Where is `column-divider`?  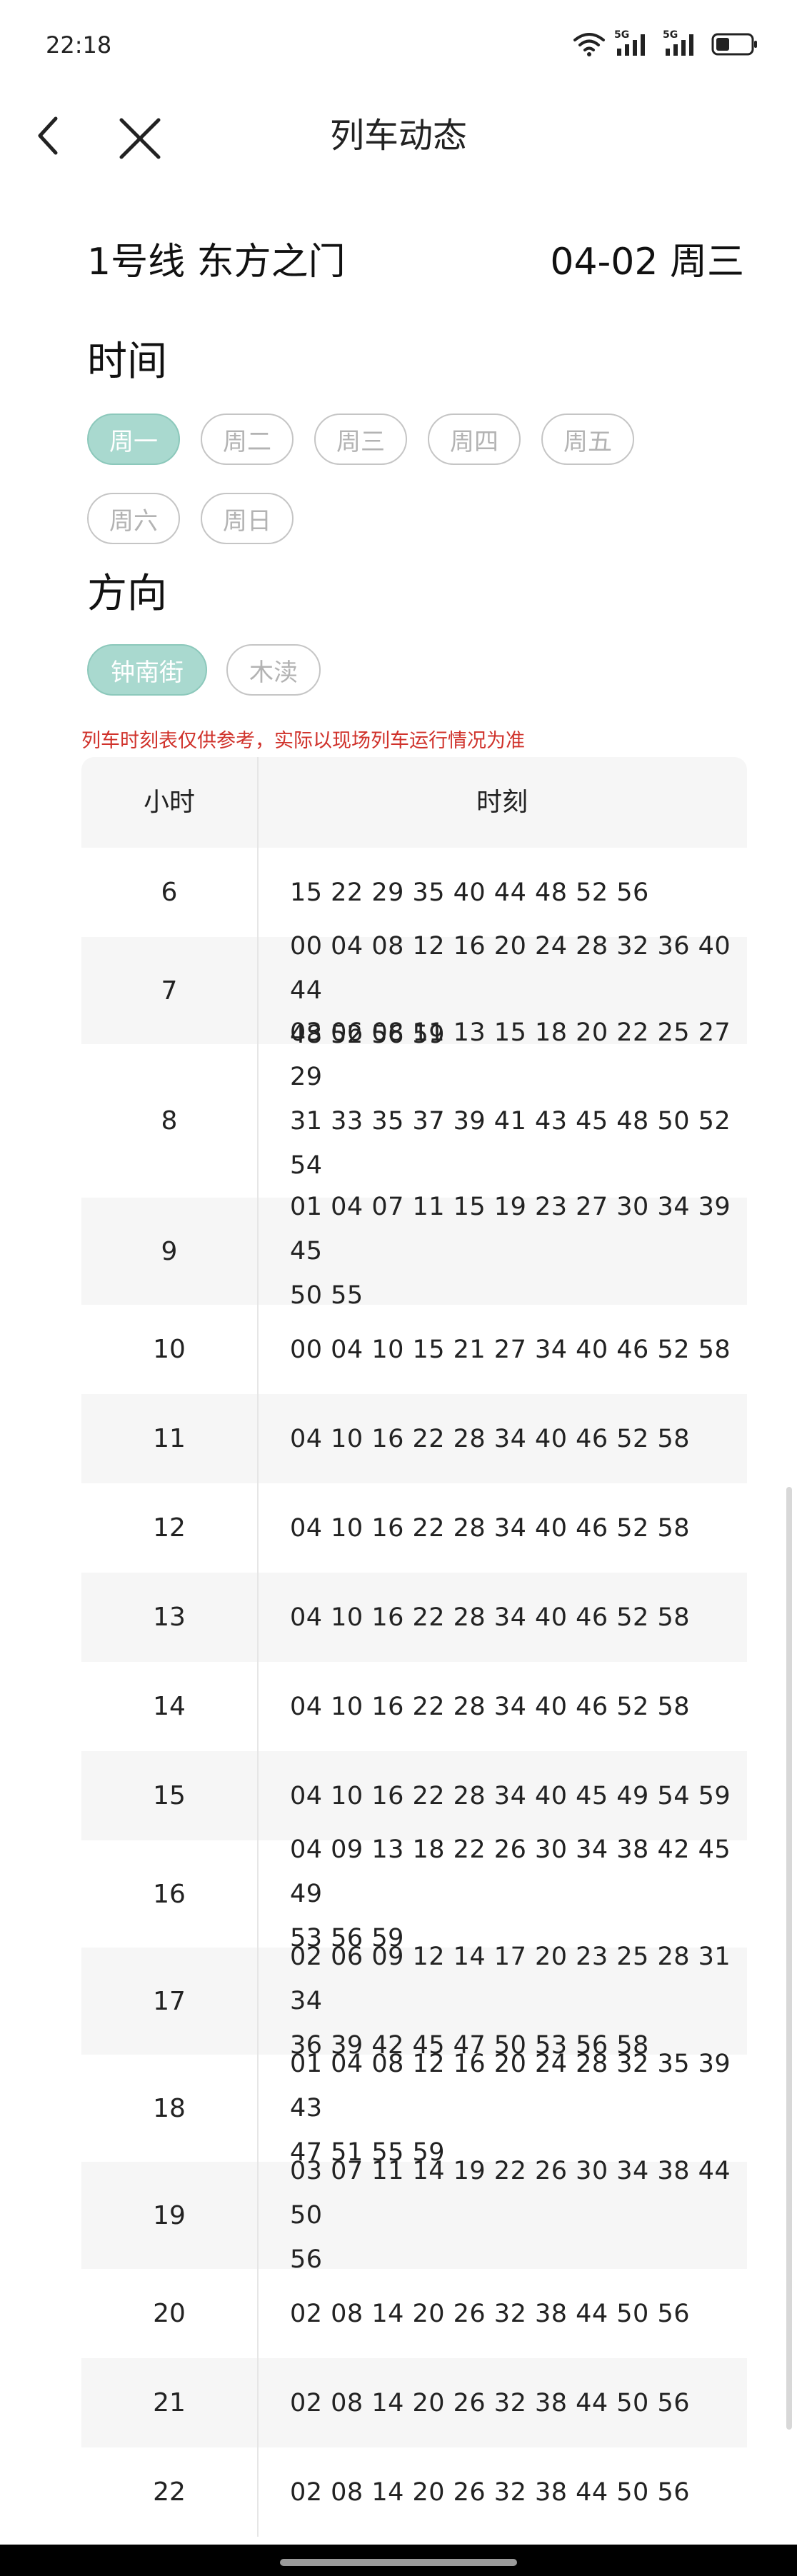
column-divider is located at coordinates (258, 1647).